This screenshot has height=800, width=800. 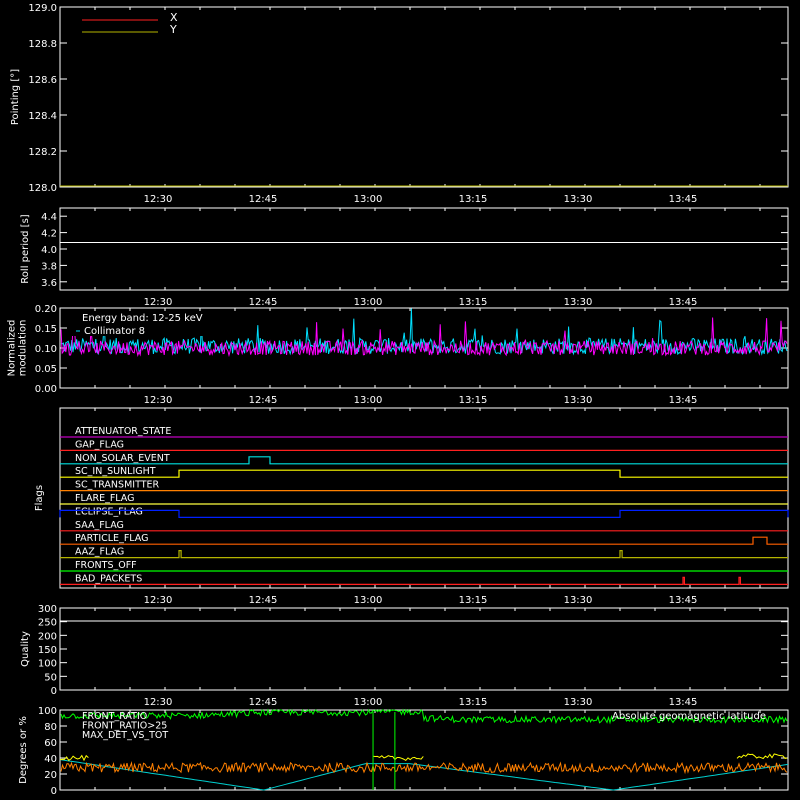 What do you see at coordinates (49, 234) in the screenshot?
I see `y-tick-label: 4.2` at bounding box center [49, 234].